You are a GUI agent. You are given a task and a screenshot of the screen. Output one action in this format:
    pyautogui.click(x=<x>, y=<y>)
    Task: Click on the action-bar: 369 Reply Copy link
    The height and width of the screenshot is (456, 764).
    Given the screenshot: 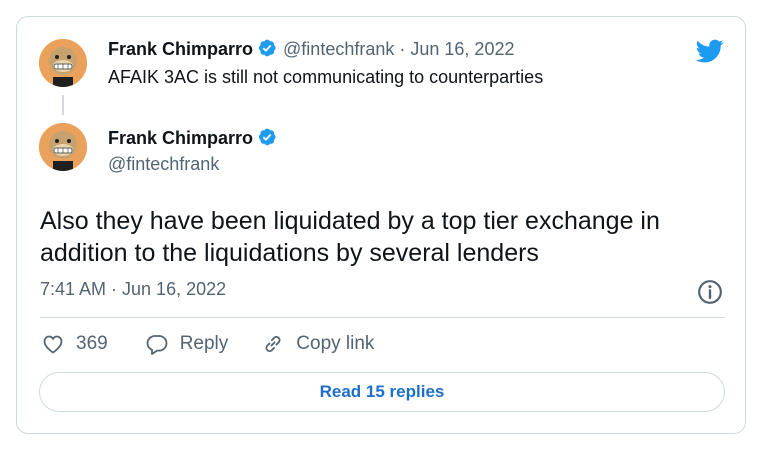 What is the action you would take?
    pyautogui.click(x=207, y=344)
    